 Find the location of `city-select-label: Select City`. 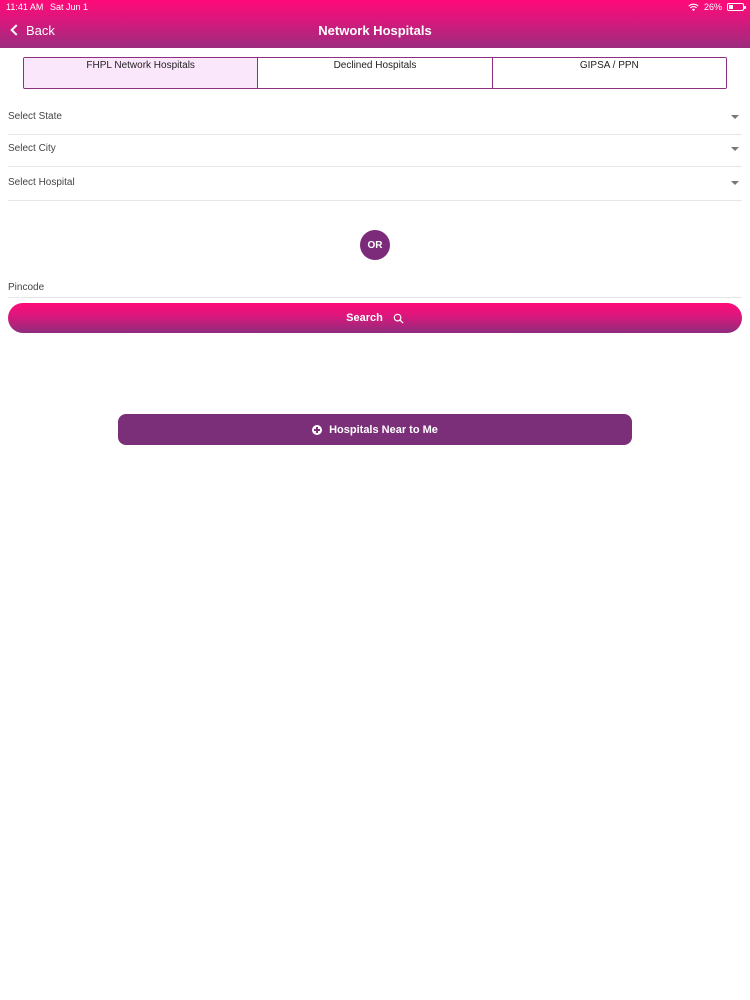

city-select-label: Select City is located at coordinates (32, 148).